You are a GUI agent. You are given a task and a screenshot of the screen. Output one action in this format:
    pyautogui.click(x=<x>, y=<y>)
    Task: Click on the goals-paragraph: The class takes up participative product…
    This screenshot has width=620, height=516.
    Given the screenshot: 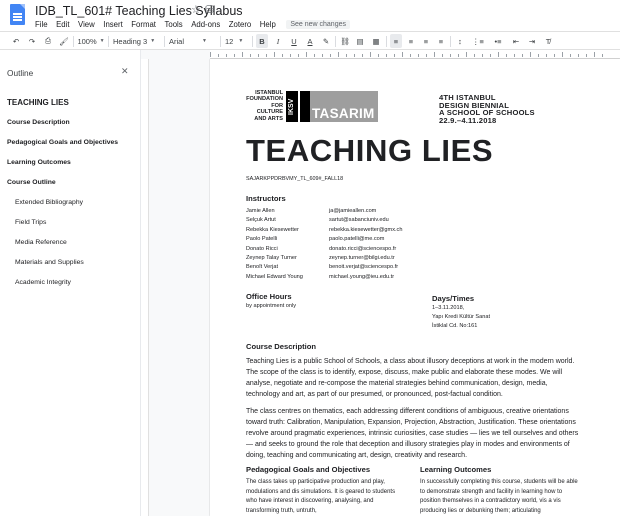 What is the action you would take?
    pyautogui.click(x=321, y=496)
    